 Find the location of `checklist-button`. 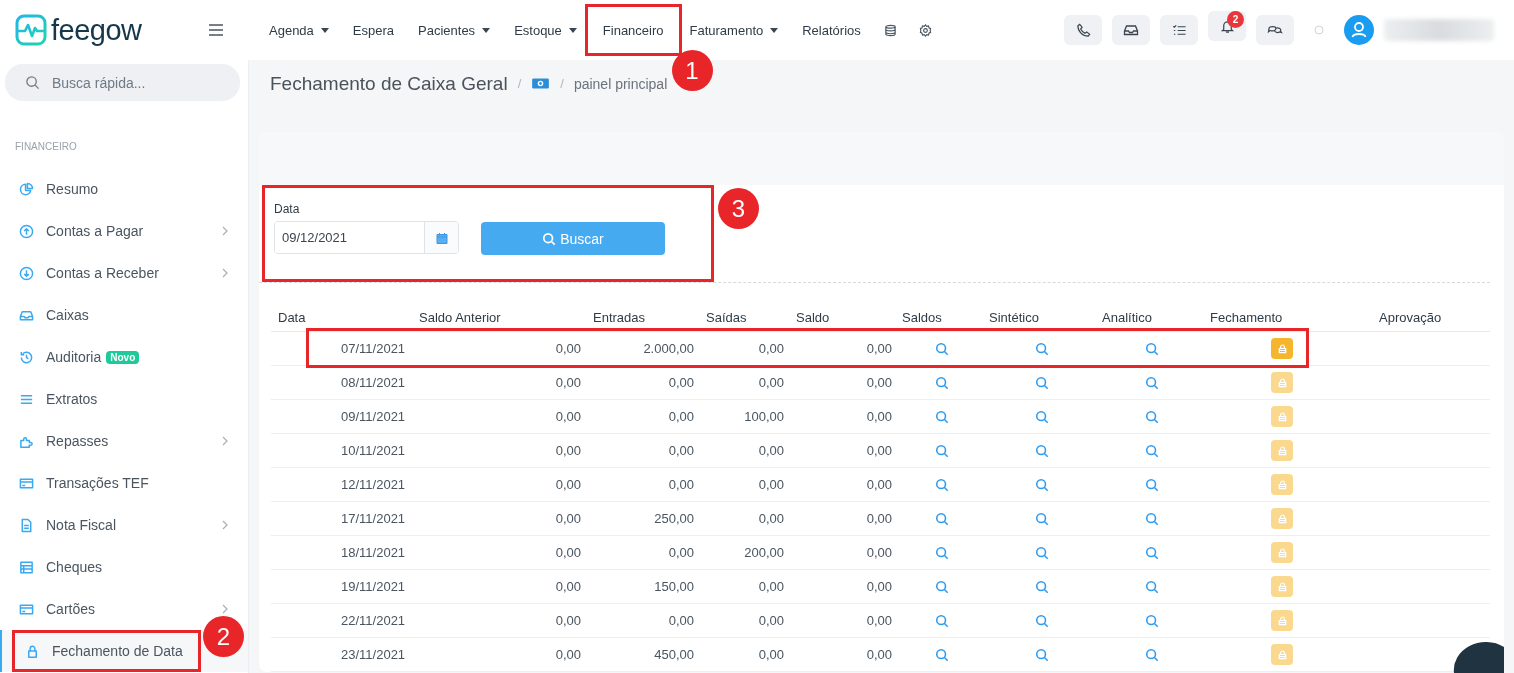

checklist-button is located at coordinates (1179, 30).